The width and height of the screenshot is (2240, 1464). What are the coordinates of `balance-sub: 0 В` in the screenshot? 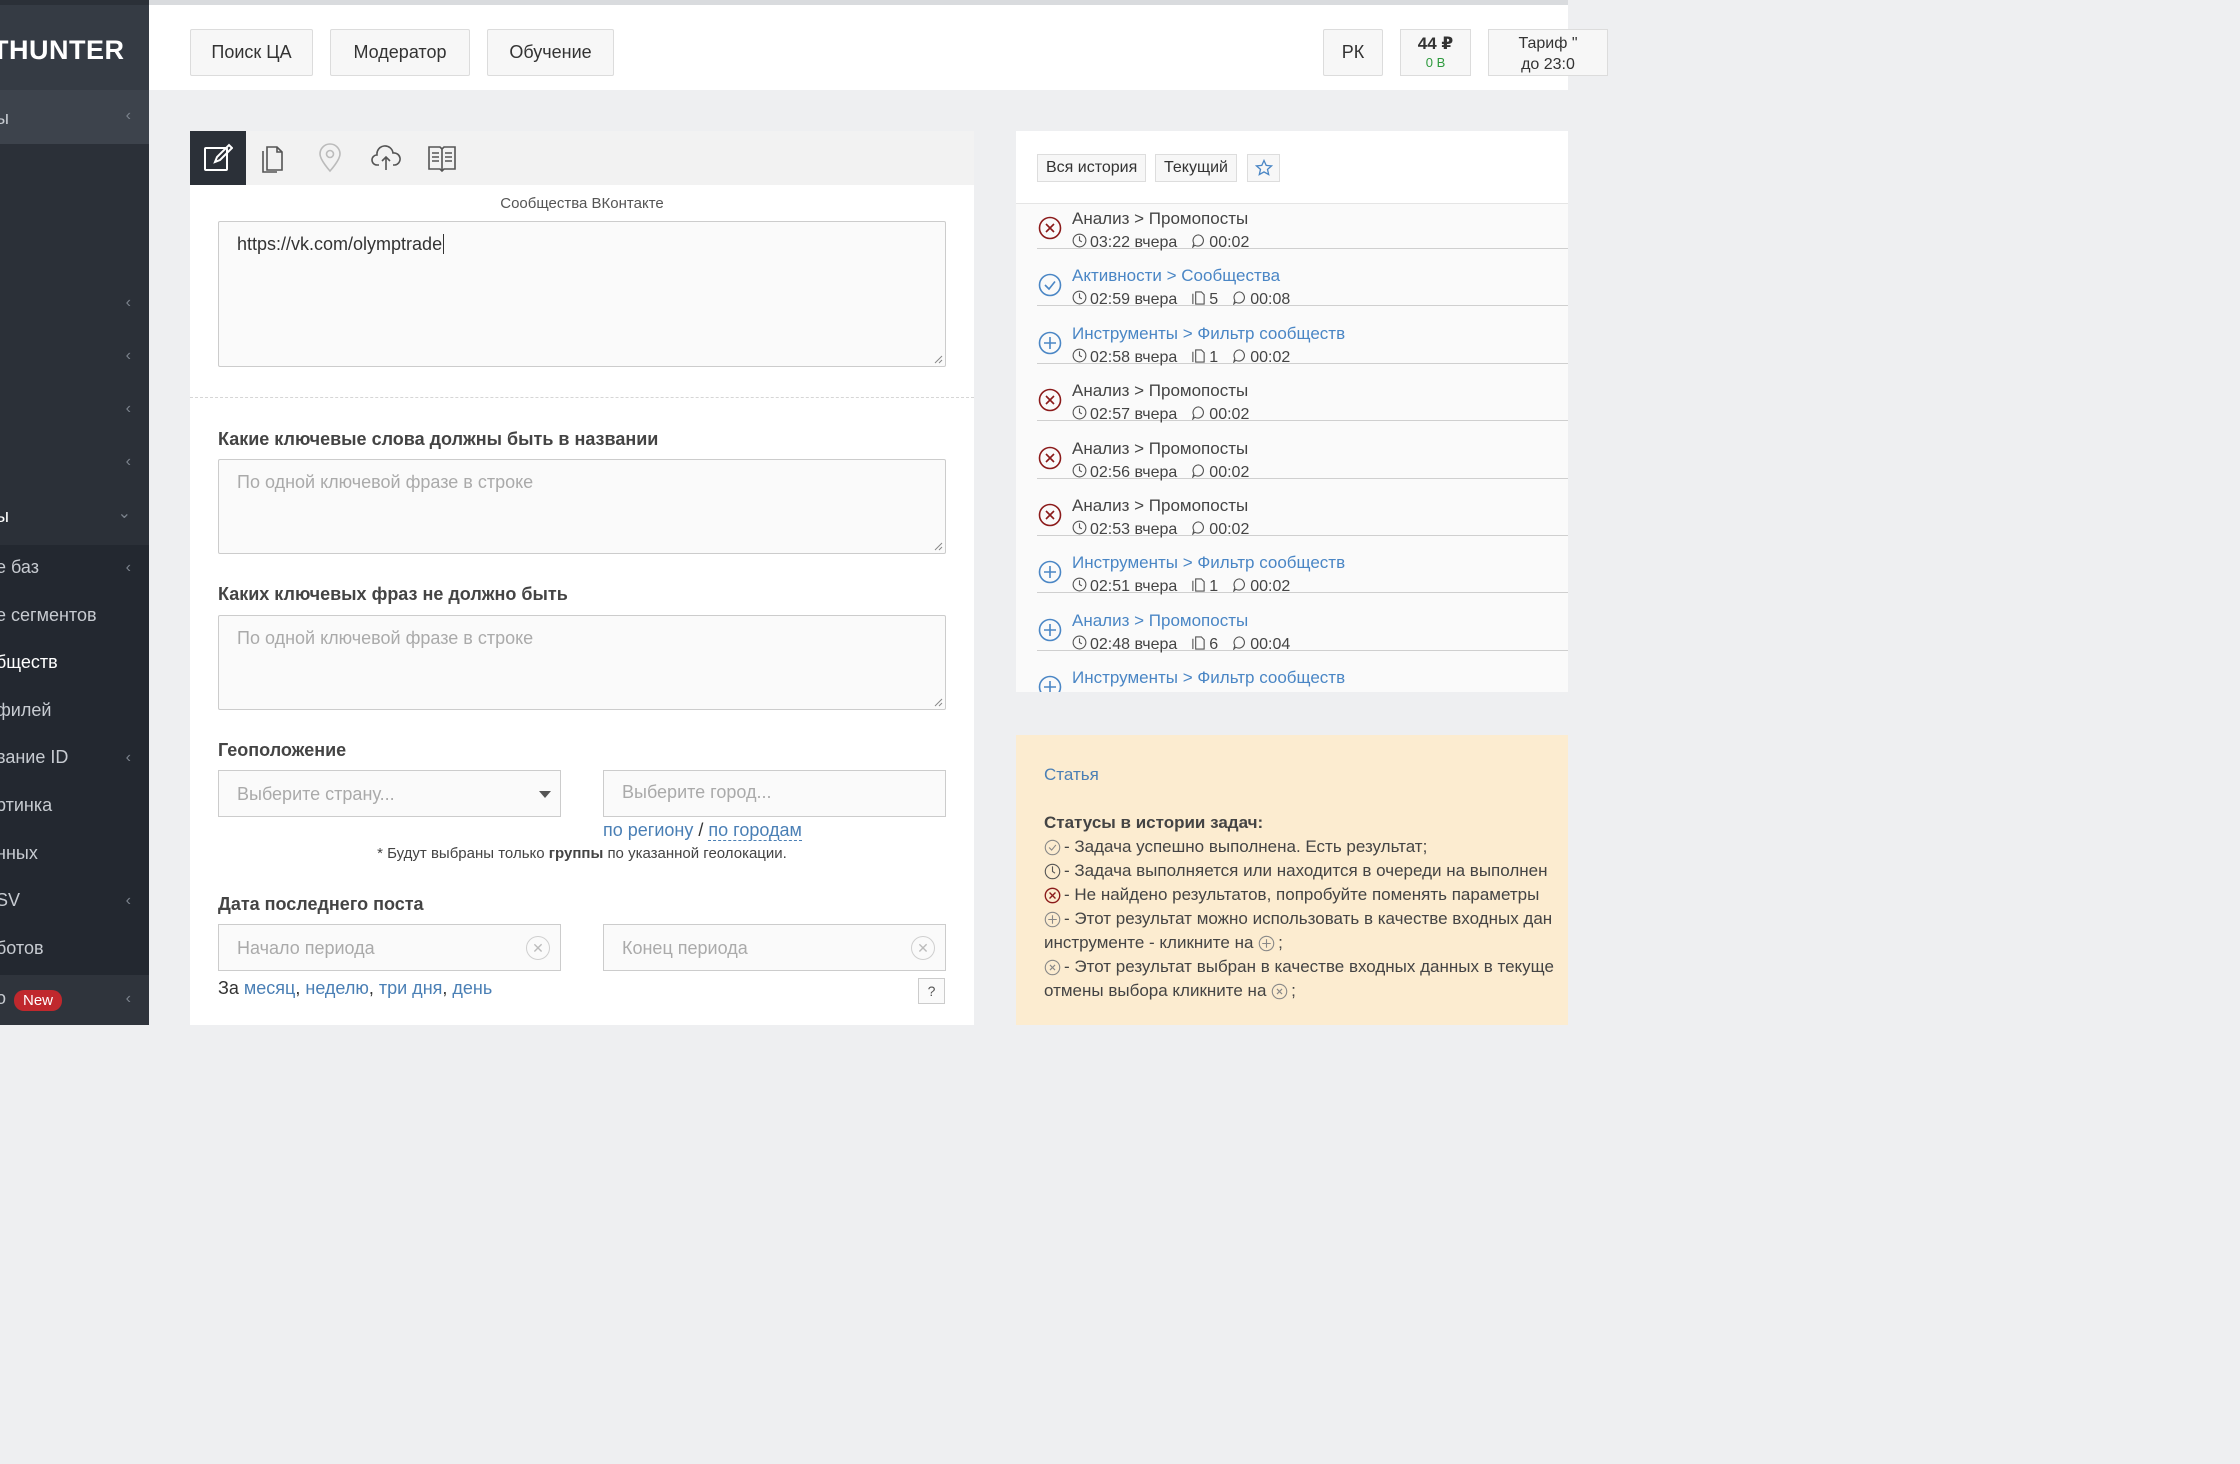 It's located at (1435, 62).